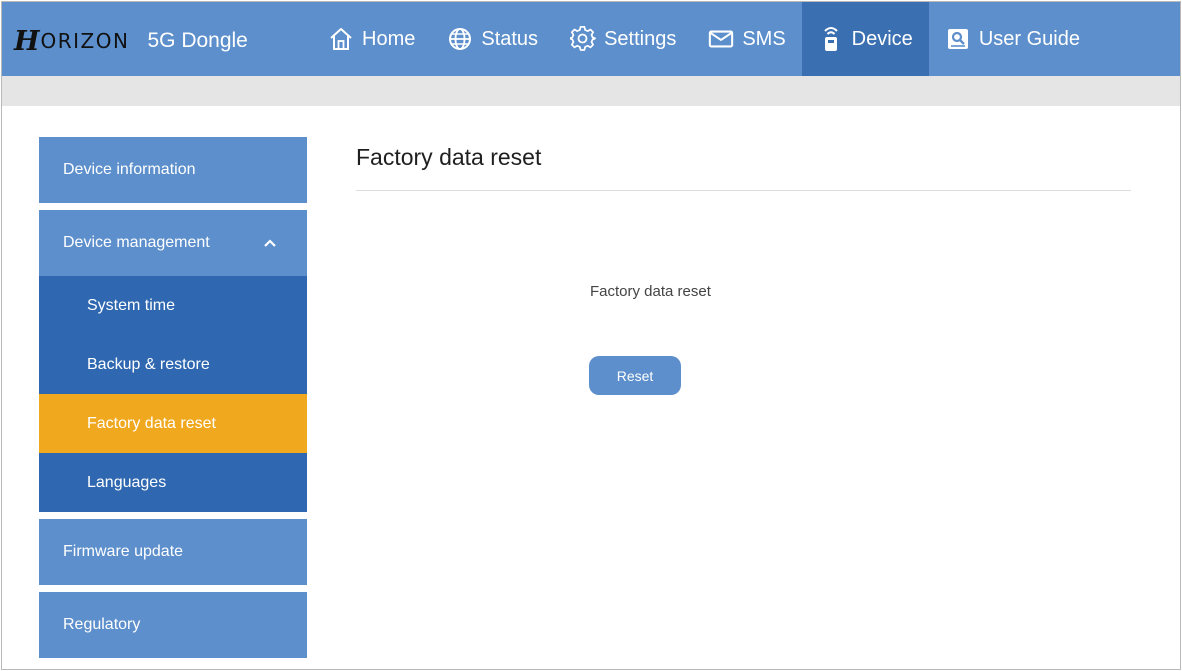  Describe the element at coordinates (882, 38) in the screenshot. I see `nav-device-label: Device` at that location.